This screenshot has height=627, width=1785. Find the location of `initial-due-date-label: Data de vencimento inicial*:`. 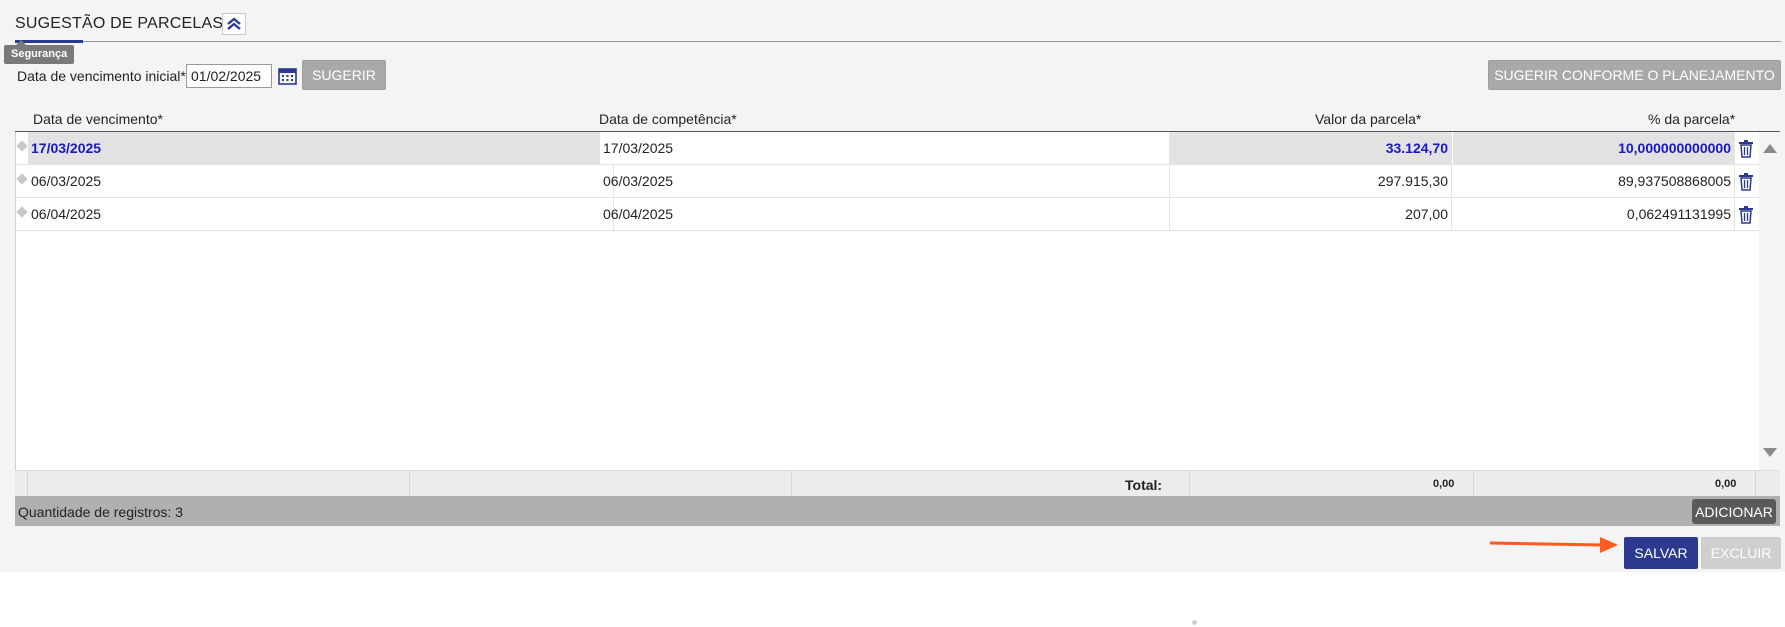

initial-due-date-label: Data de vencimento inicial*: is located at coordinates (103, 76).